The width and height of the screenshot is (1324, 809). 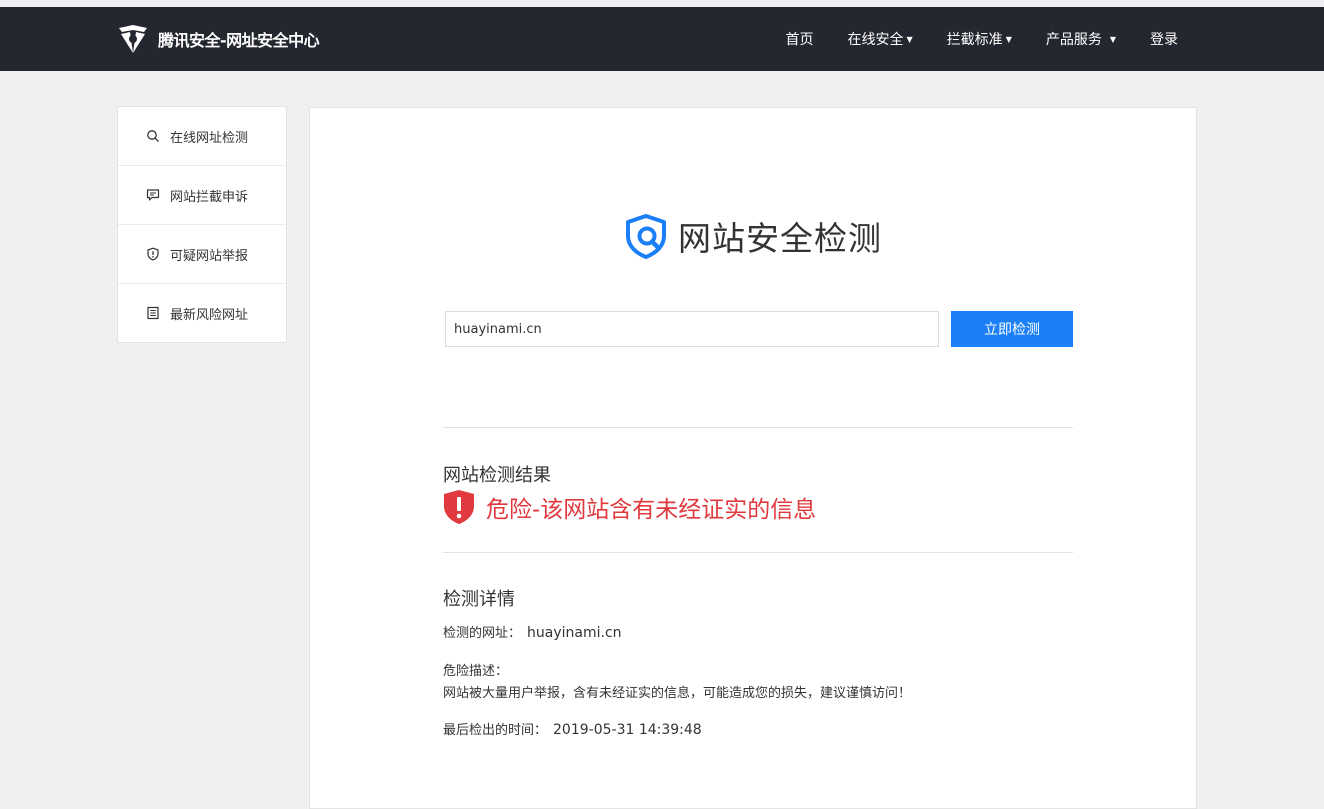 What do you see at coordinates (209, 197) in the screenshot?
I see `sidebar-item-label: 网站拦截申诉` at bounding box center [209, 197].